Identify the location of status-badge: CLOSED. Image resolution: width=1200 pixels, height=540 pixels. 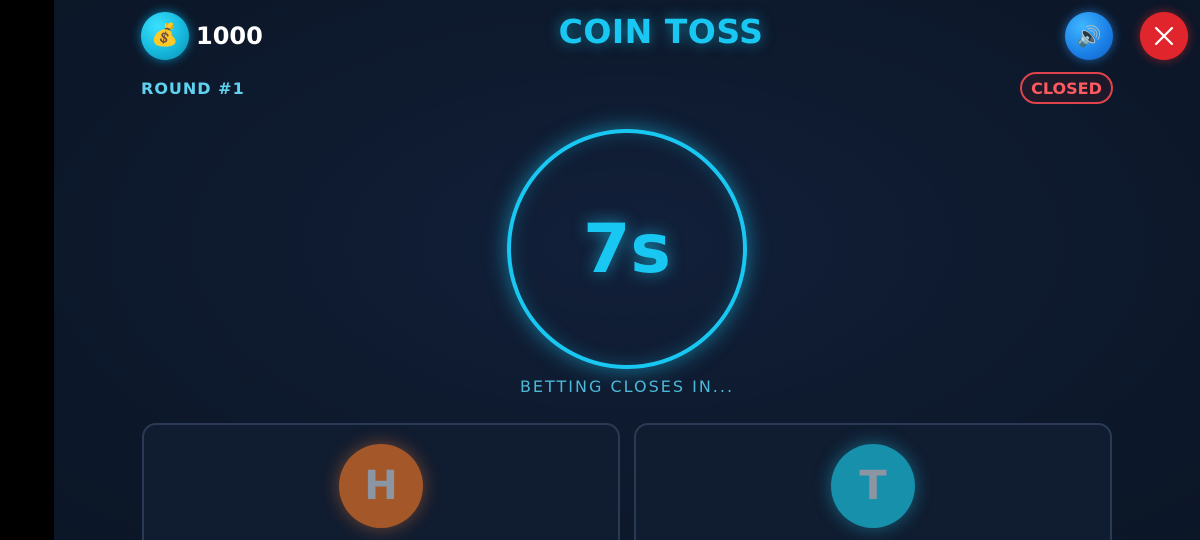
(1066, 88).